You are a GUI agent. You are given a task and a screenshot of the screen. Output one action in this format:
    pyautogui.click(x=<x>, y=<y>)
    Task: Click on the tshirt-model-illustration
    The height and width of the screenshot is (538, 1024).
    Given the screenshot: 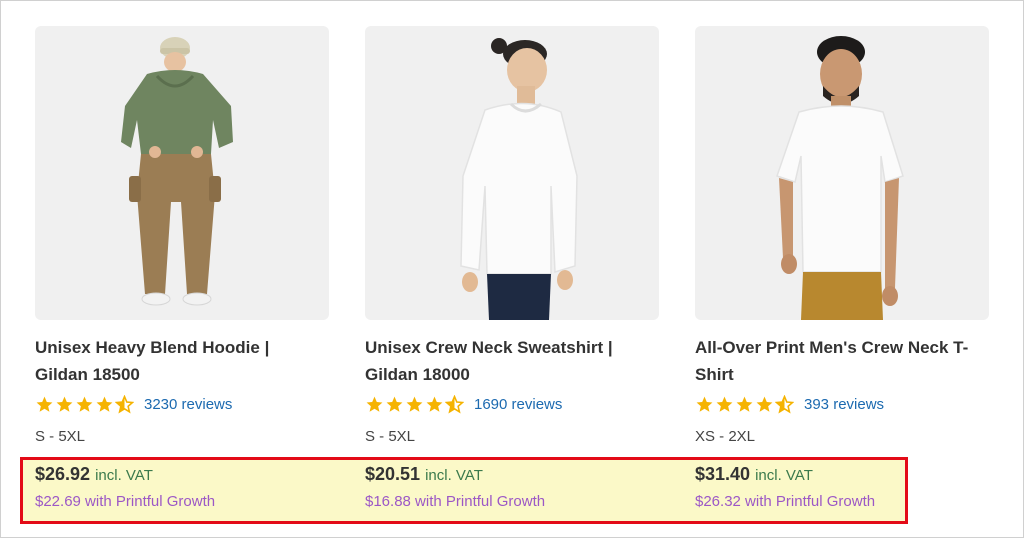 What is the action you would take?
    pyautogui.click(x=840, y=178)
    